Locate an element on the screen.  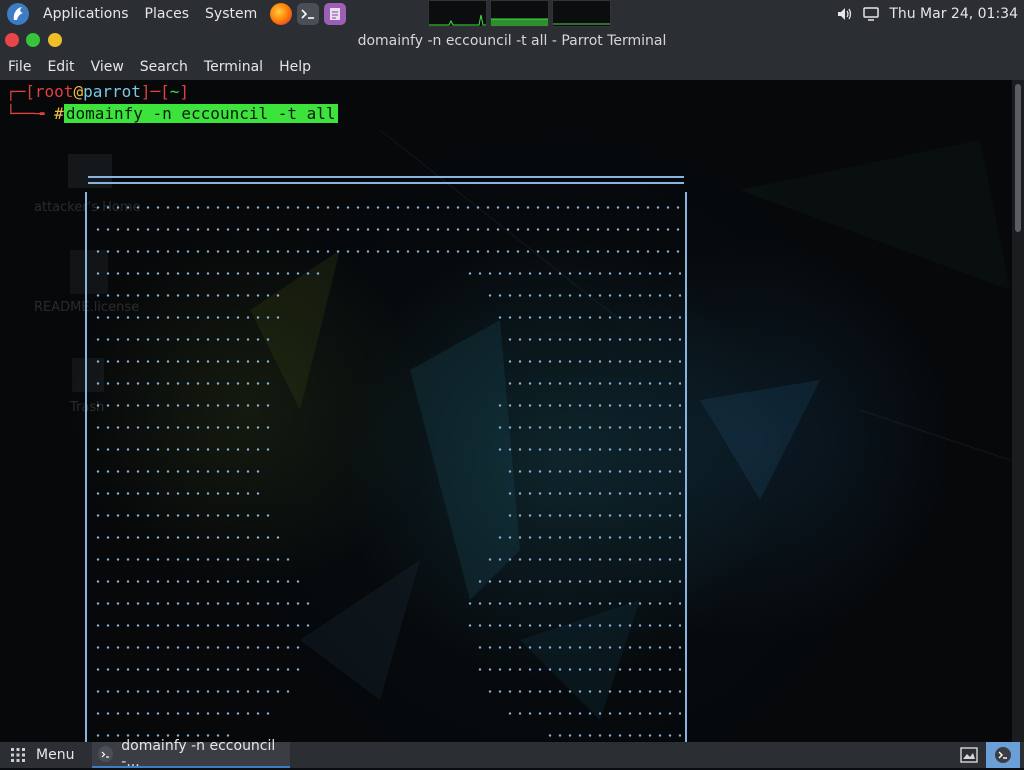
grid-icon is located at coordinates (18, 755).